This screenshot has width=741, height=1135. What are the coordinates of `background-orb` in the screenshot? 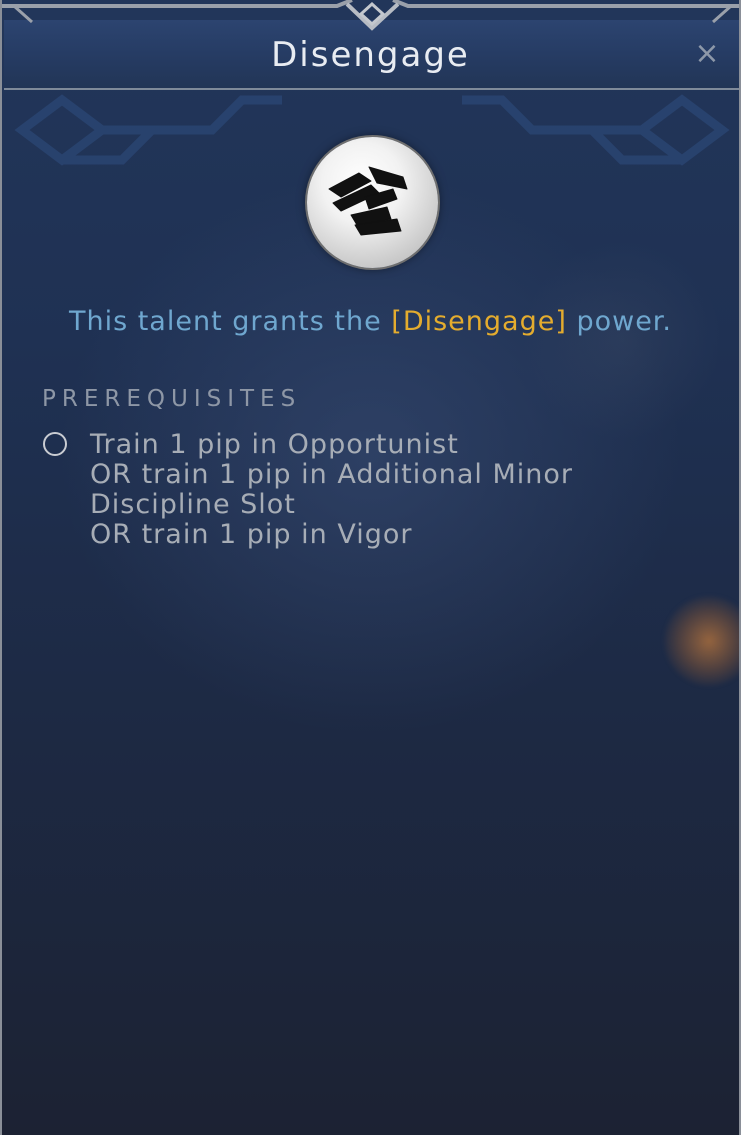 It's located at (701, 641).